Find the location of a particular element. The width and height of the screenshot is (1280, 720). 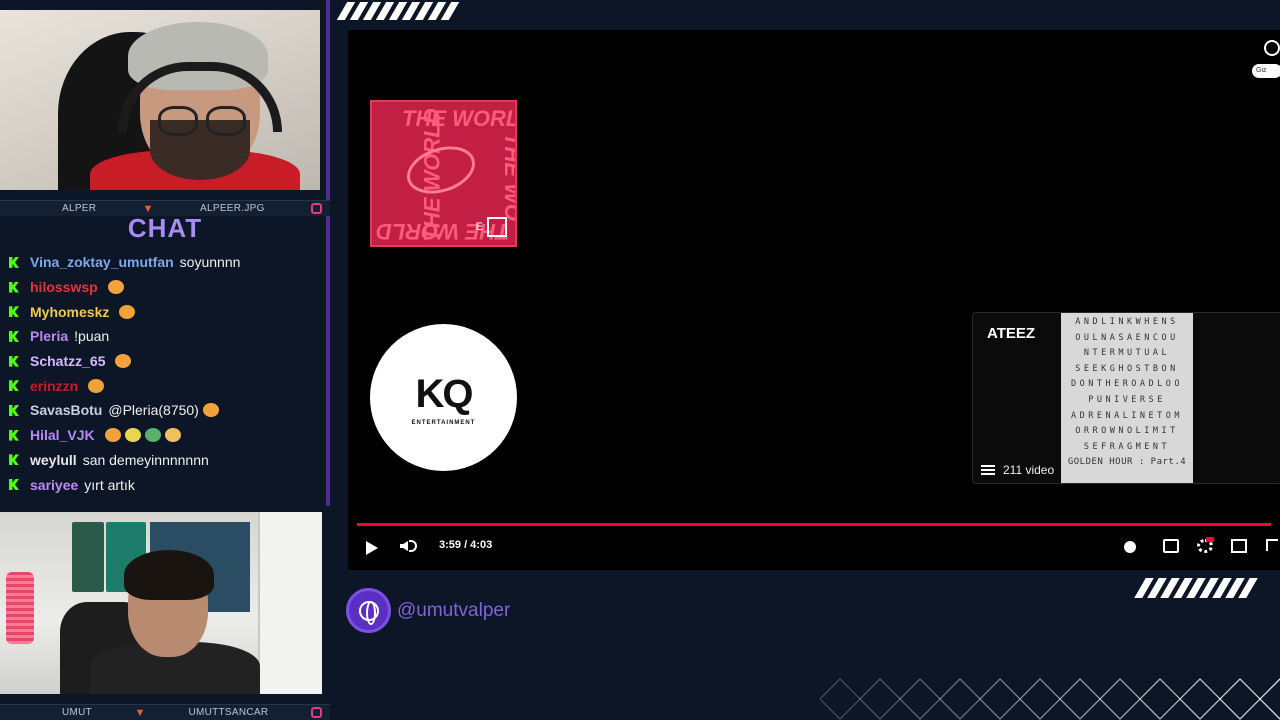

instagram-icon is located at coordinates (316, 712).